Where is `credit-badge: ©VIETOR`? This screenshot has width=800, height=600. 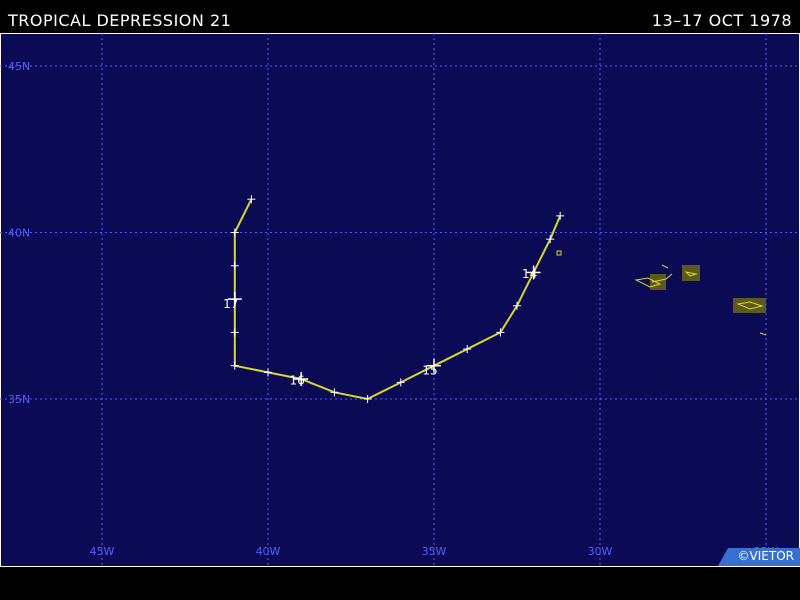
credit-badge: ©VIETOR is located at coordinates (759, 557).